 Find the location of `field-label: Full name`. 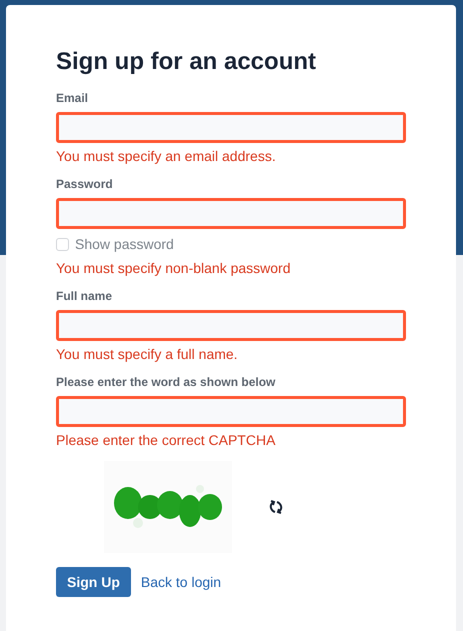

field-label: Full name is located at coordinates (85, 296).